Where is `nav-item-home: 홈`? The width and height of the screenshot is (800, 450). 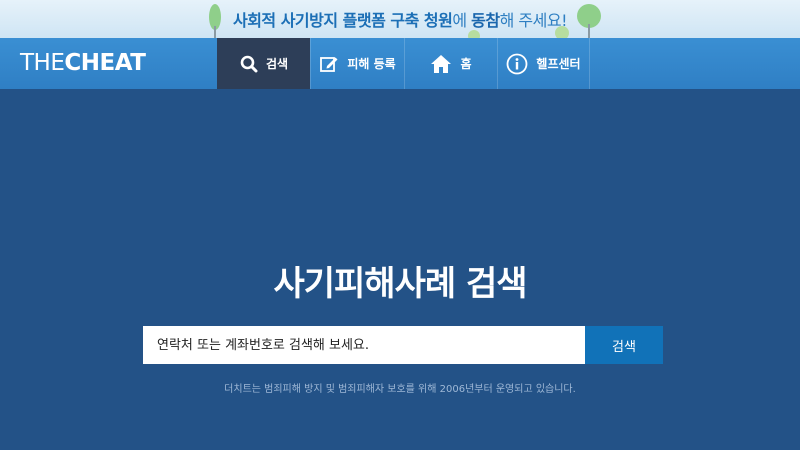
nav-item-home: 홈 is located at coordinates (450, 63).